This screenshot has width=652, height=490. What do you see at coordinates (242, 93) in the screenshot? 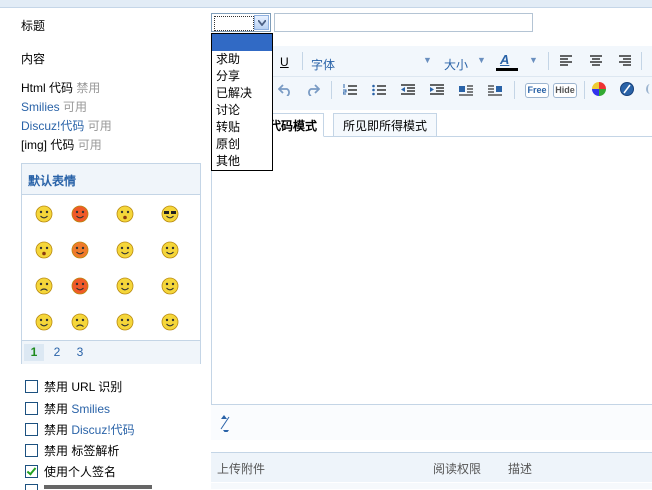
I see `category-option: 已解决` at bounding box center [242, 93].